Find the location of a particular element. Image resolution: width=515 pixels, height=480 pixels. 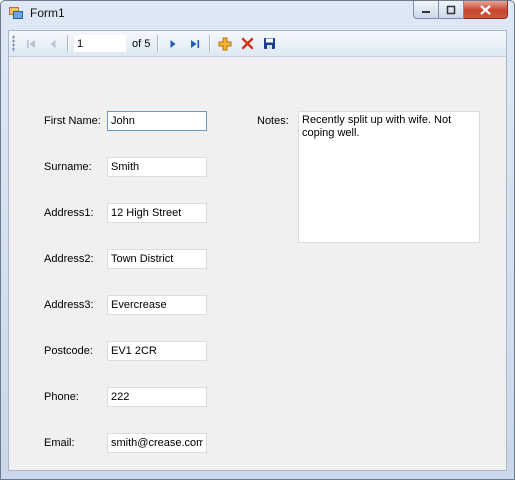

move-last-icon is located at coordinates (195, 43).